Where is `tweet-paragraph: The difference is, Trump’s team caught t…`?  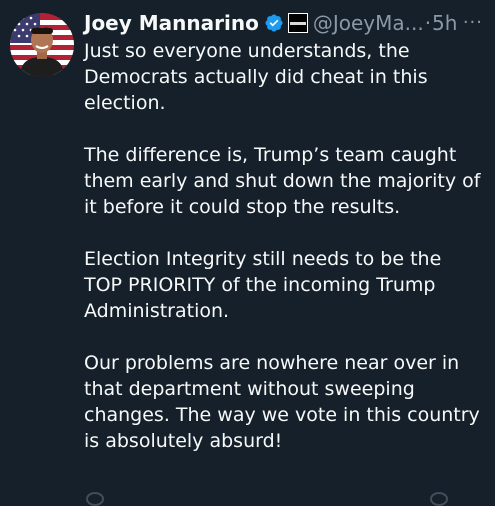
tweet-paragraph: The difference is, Trump’s team caught t… is located at coordinates (288, 181).